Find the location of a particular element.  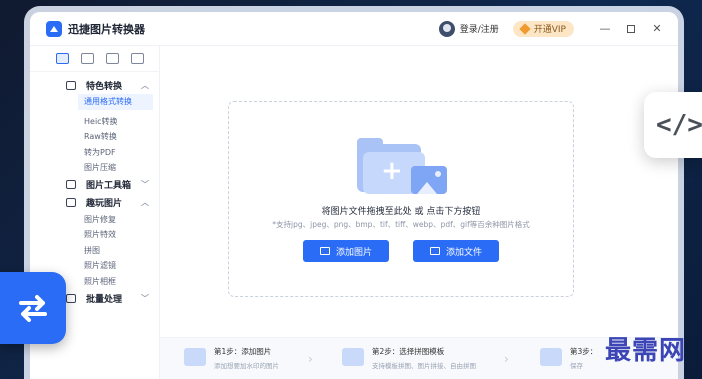

add-file-button: 添加文件 is located at coordinates (456, 251).